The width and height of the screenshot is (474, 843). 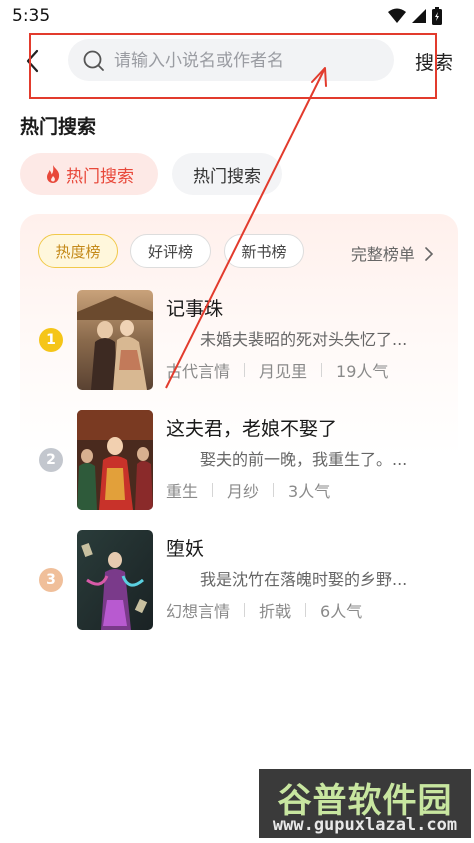 I want to click on search-button: 搜索, so click(x=434, y=61).